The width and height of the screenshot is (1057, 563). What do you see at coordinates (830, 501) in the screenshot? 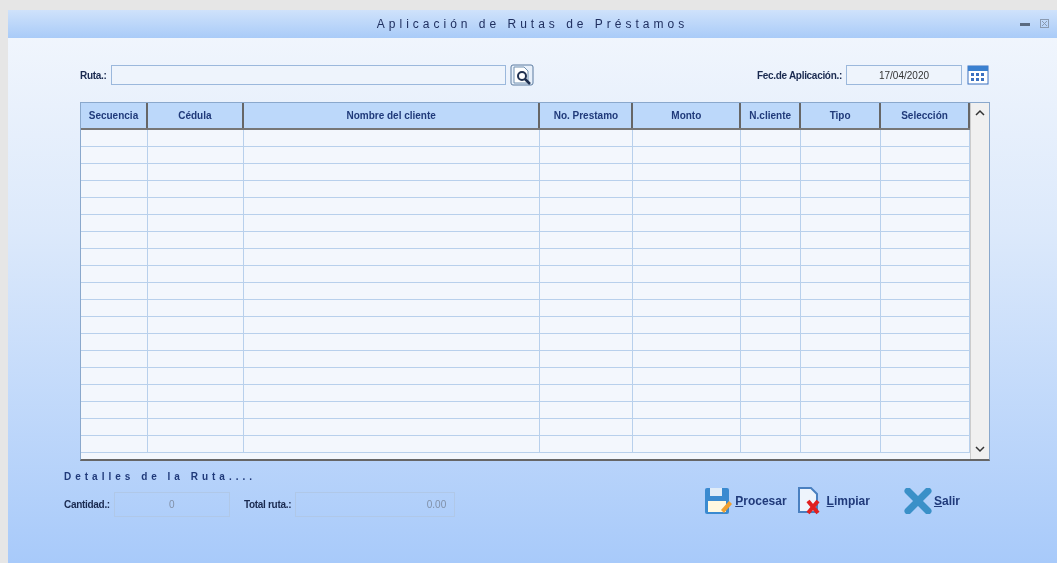
I see `clear-button: Limpiar` at bounding box center [830, 501].